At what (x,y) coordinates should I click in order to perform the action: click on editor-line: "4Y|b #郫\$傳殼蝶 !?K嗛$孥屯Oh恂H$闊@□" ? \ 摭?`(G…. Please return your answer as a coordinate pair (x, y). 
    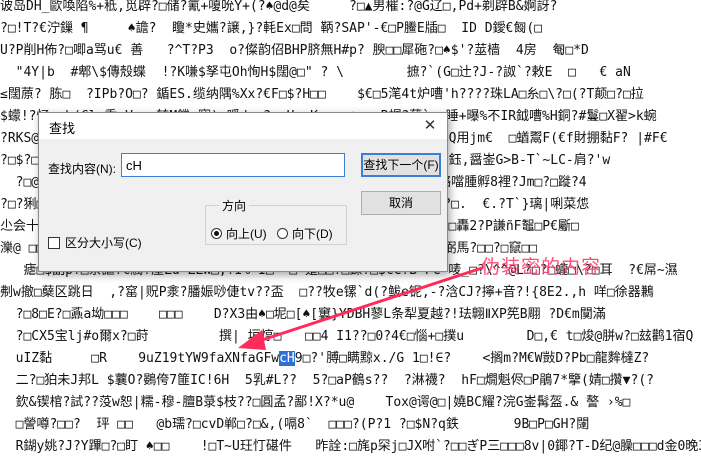
    Looking at the image, I should click on (315, 72).